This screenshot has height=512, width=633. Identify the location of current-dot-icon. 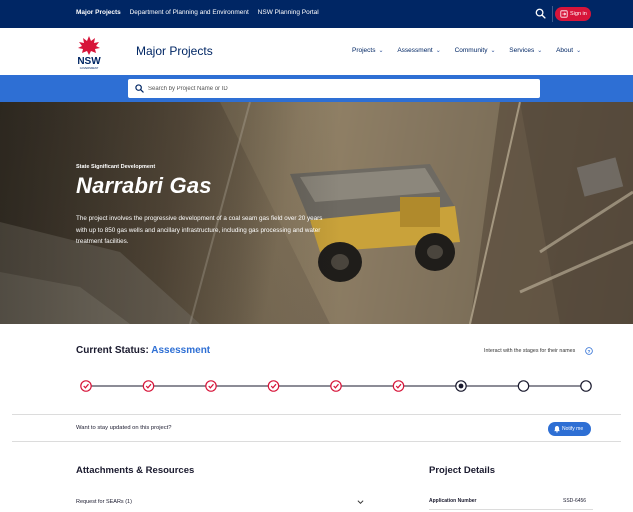
(461, 386).